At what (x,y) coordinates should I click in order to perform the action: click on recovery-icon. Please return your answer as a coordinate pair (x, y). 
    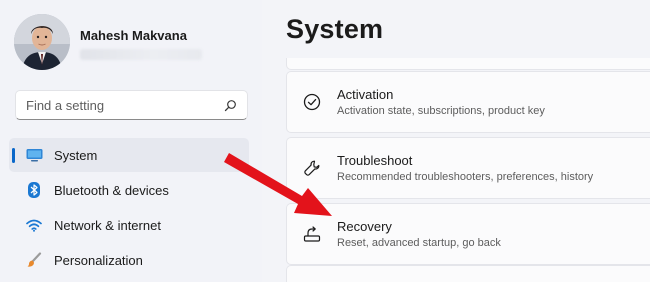
    Looking at the image, I should click on (312, 234).